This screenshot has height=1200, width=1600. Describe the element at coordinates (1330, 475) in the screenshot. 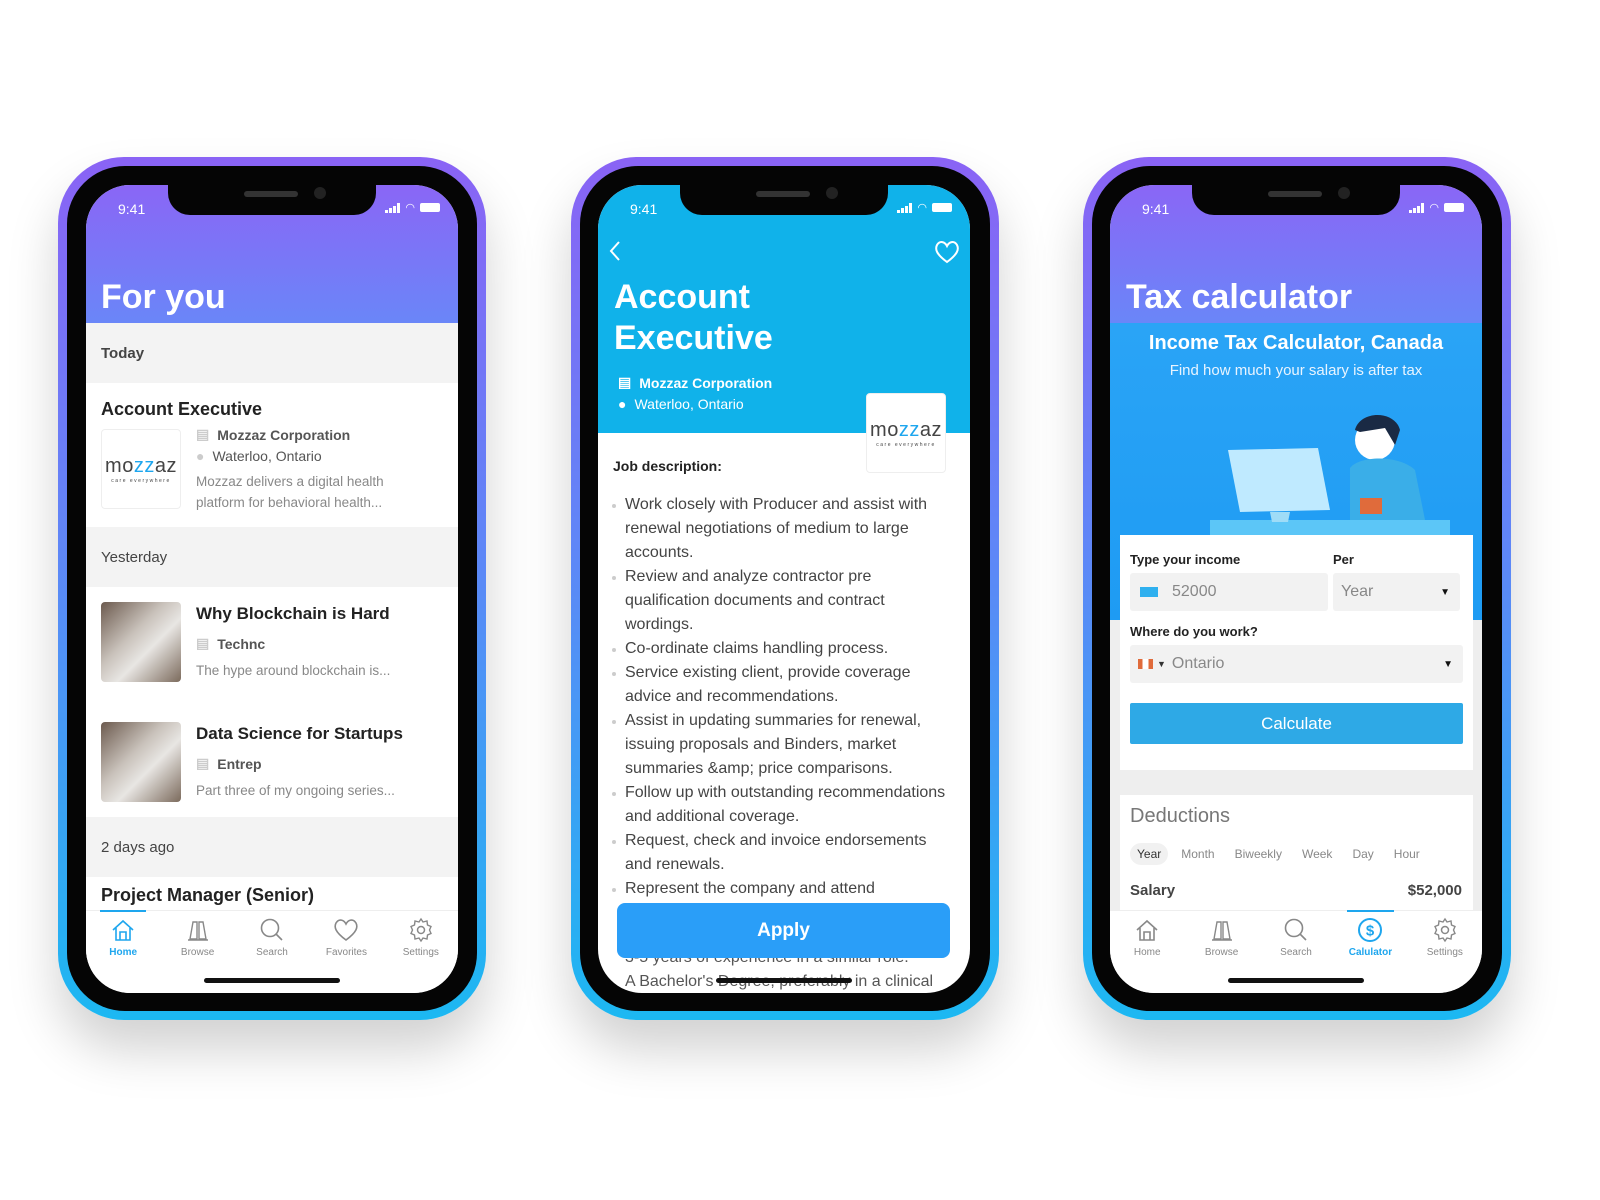

I see `person-at-computer-illustration` at that location.